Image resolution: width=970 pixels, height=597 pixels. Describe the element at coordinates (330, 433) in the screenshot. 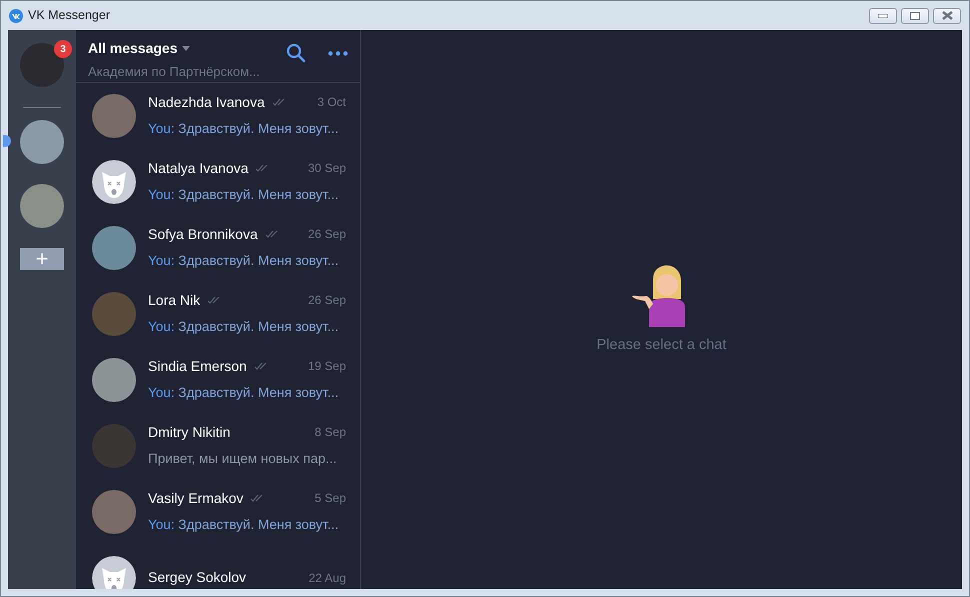

I see `message-date: 8 Sep` at that location.